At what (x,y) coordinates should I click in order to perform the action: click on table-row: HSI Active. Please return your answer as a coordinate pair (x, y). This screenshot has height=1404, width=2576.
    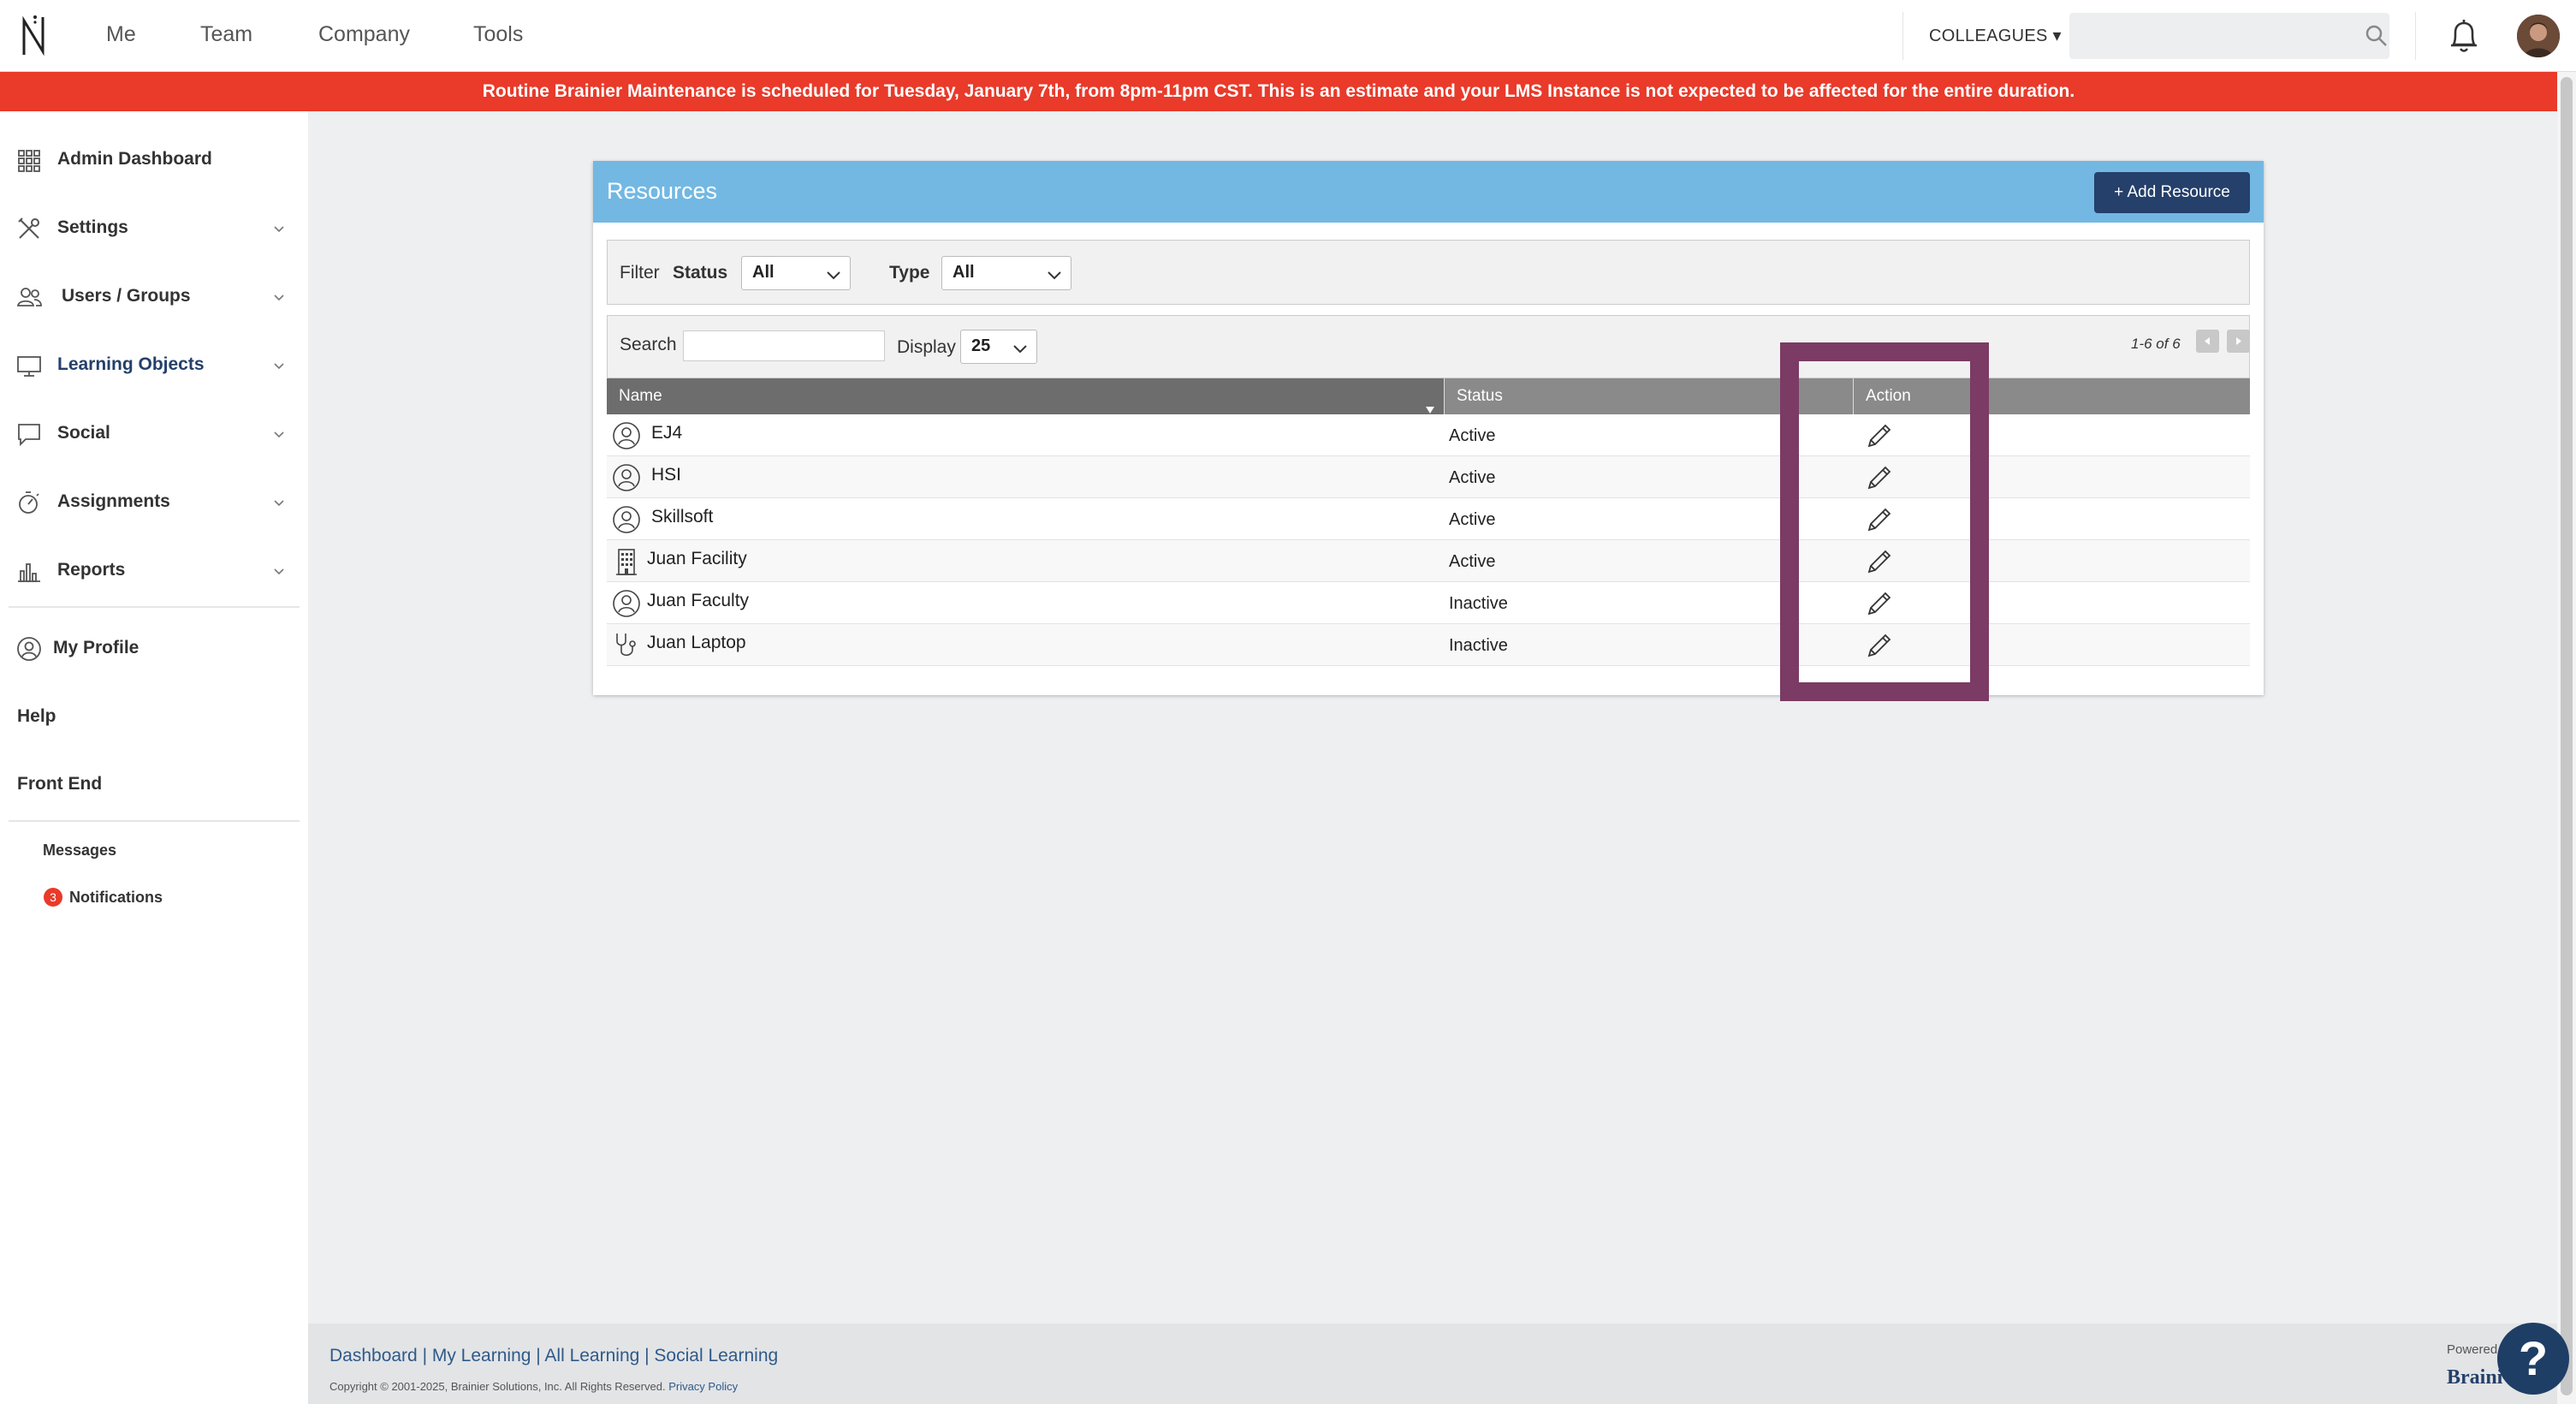
    Looking at the image, I should click on (1428, 477).